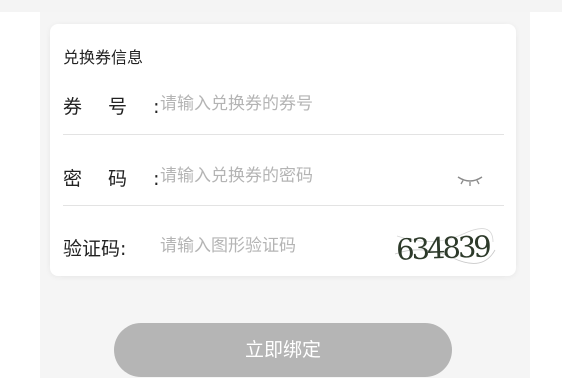 This screenshot has width=562, height=378. What do you see at coordinates (290, 104) in the screenshot?
I see `coupon-number-input` at bounding box center [290, 104].